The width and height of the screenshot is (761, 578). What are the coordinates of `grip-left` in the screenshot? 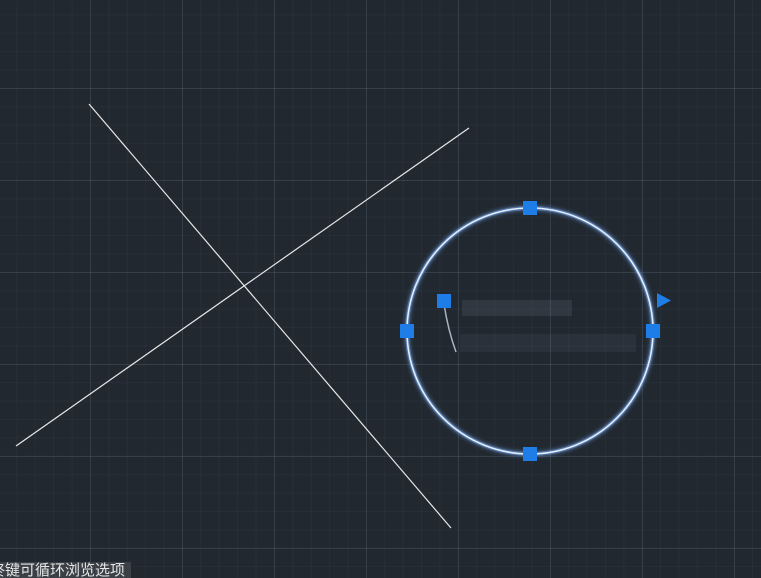 It's located at (407, 331).